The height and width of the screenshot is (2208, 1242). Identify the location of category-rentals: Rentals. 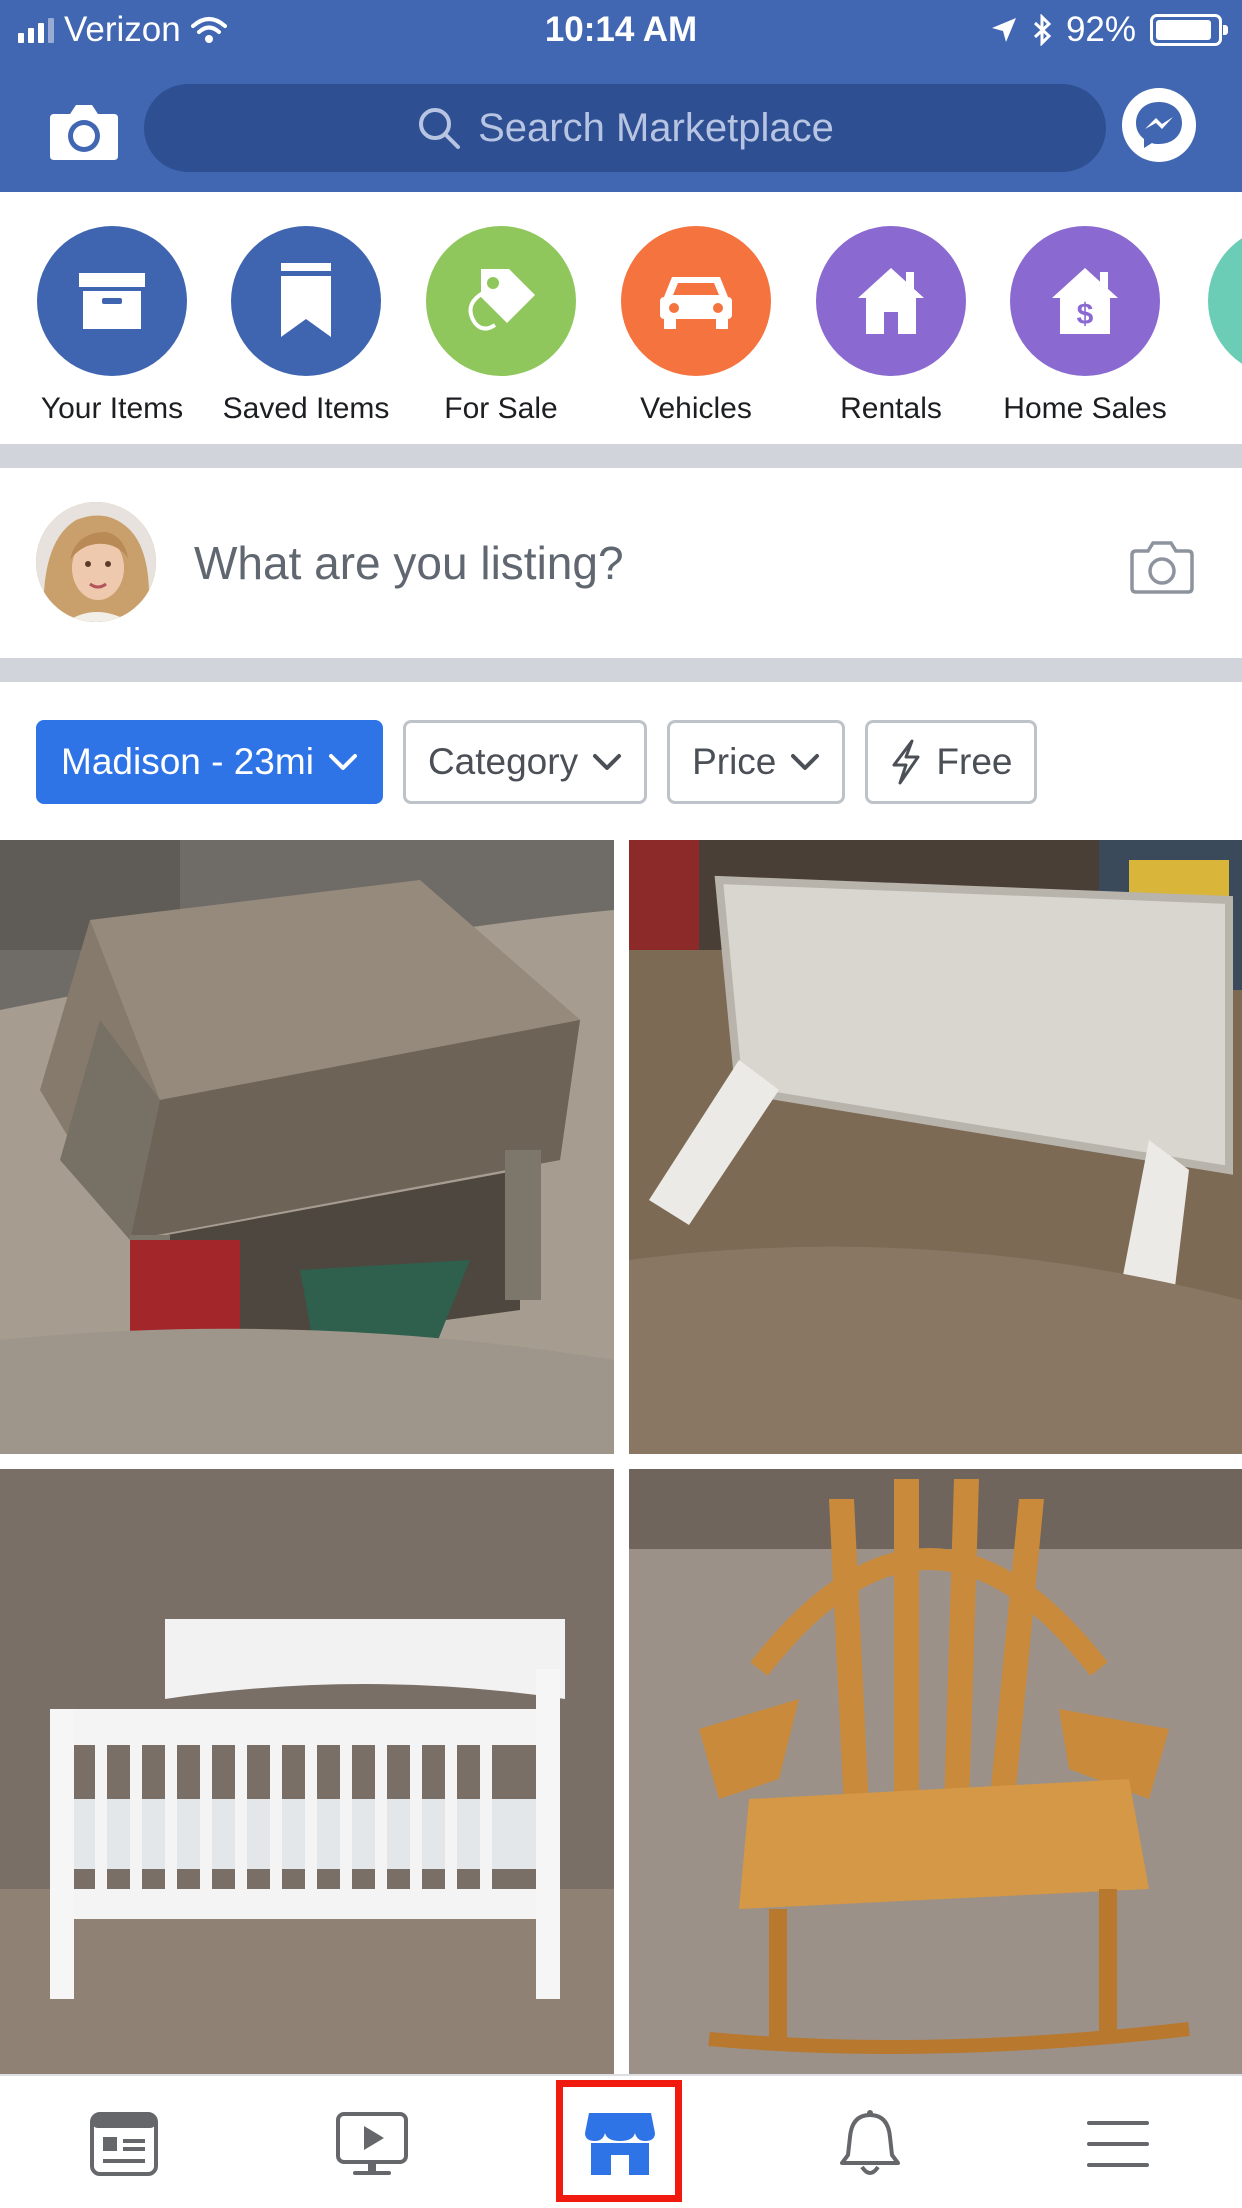
(891, 326).